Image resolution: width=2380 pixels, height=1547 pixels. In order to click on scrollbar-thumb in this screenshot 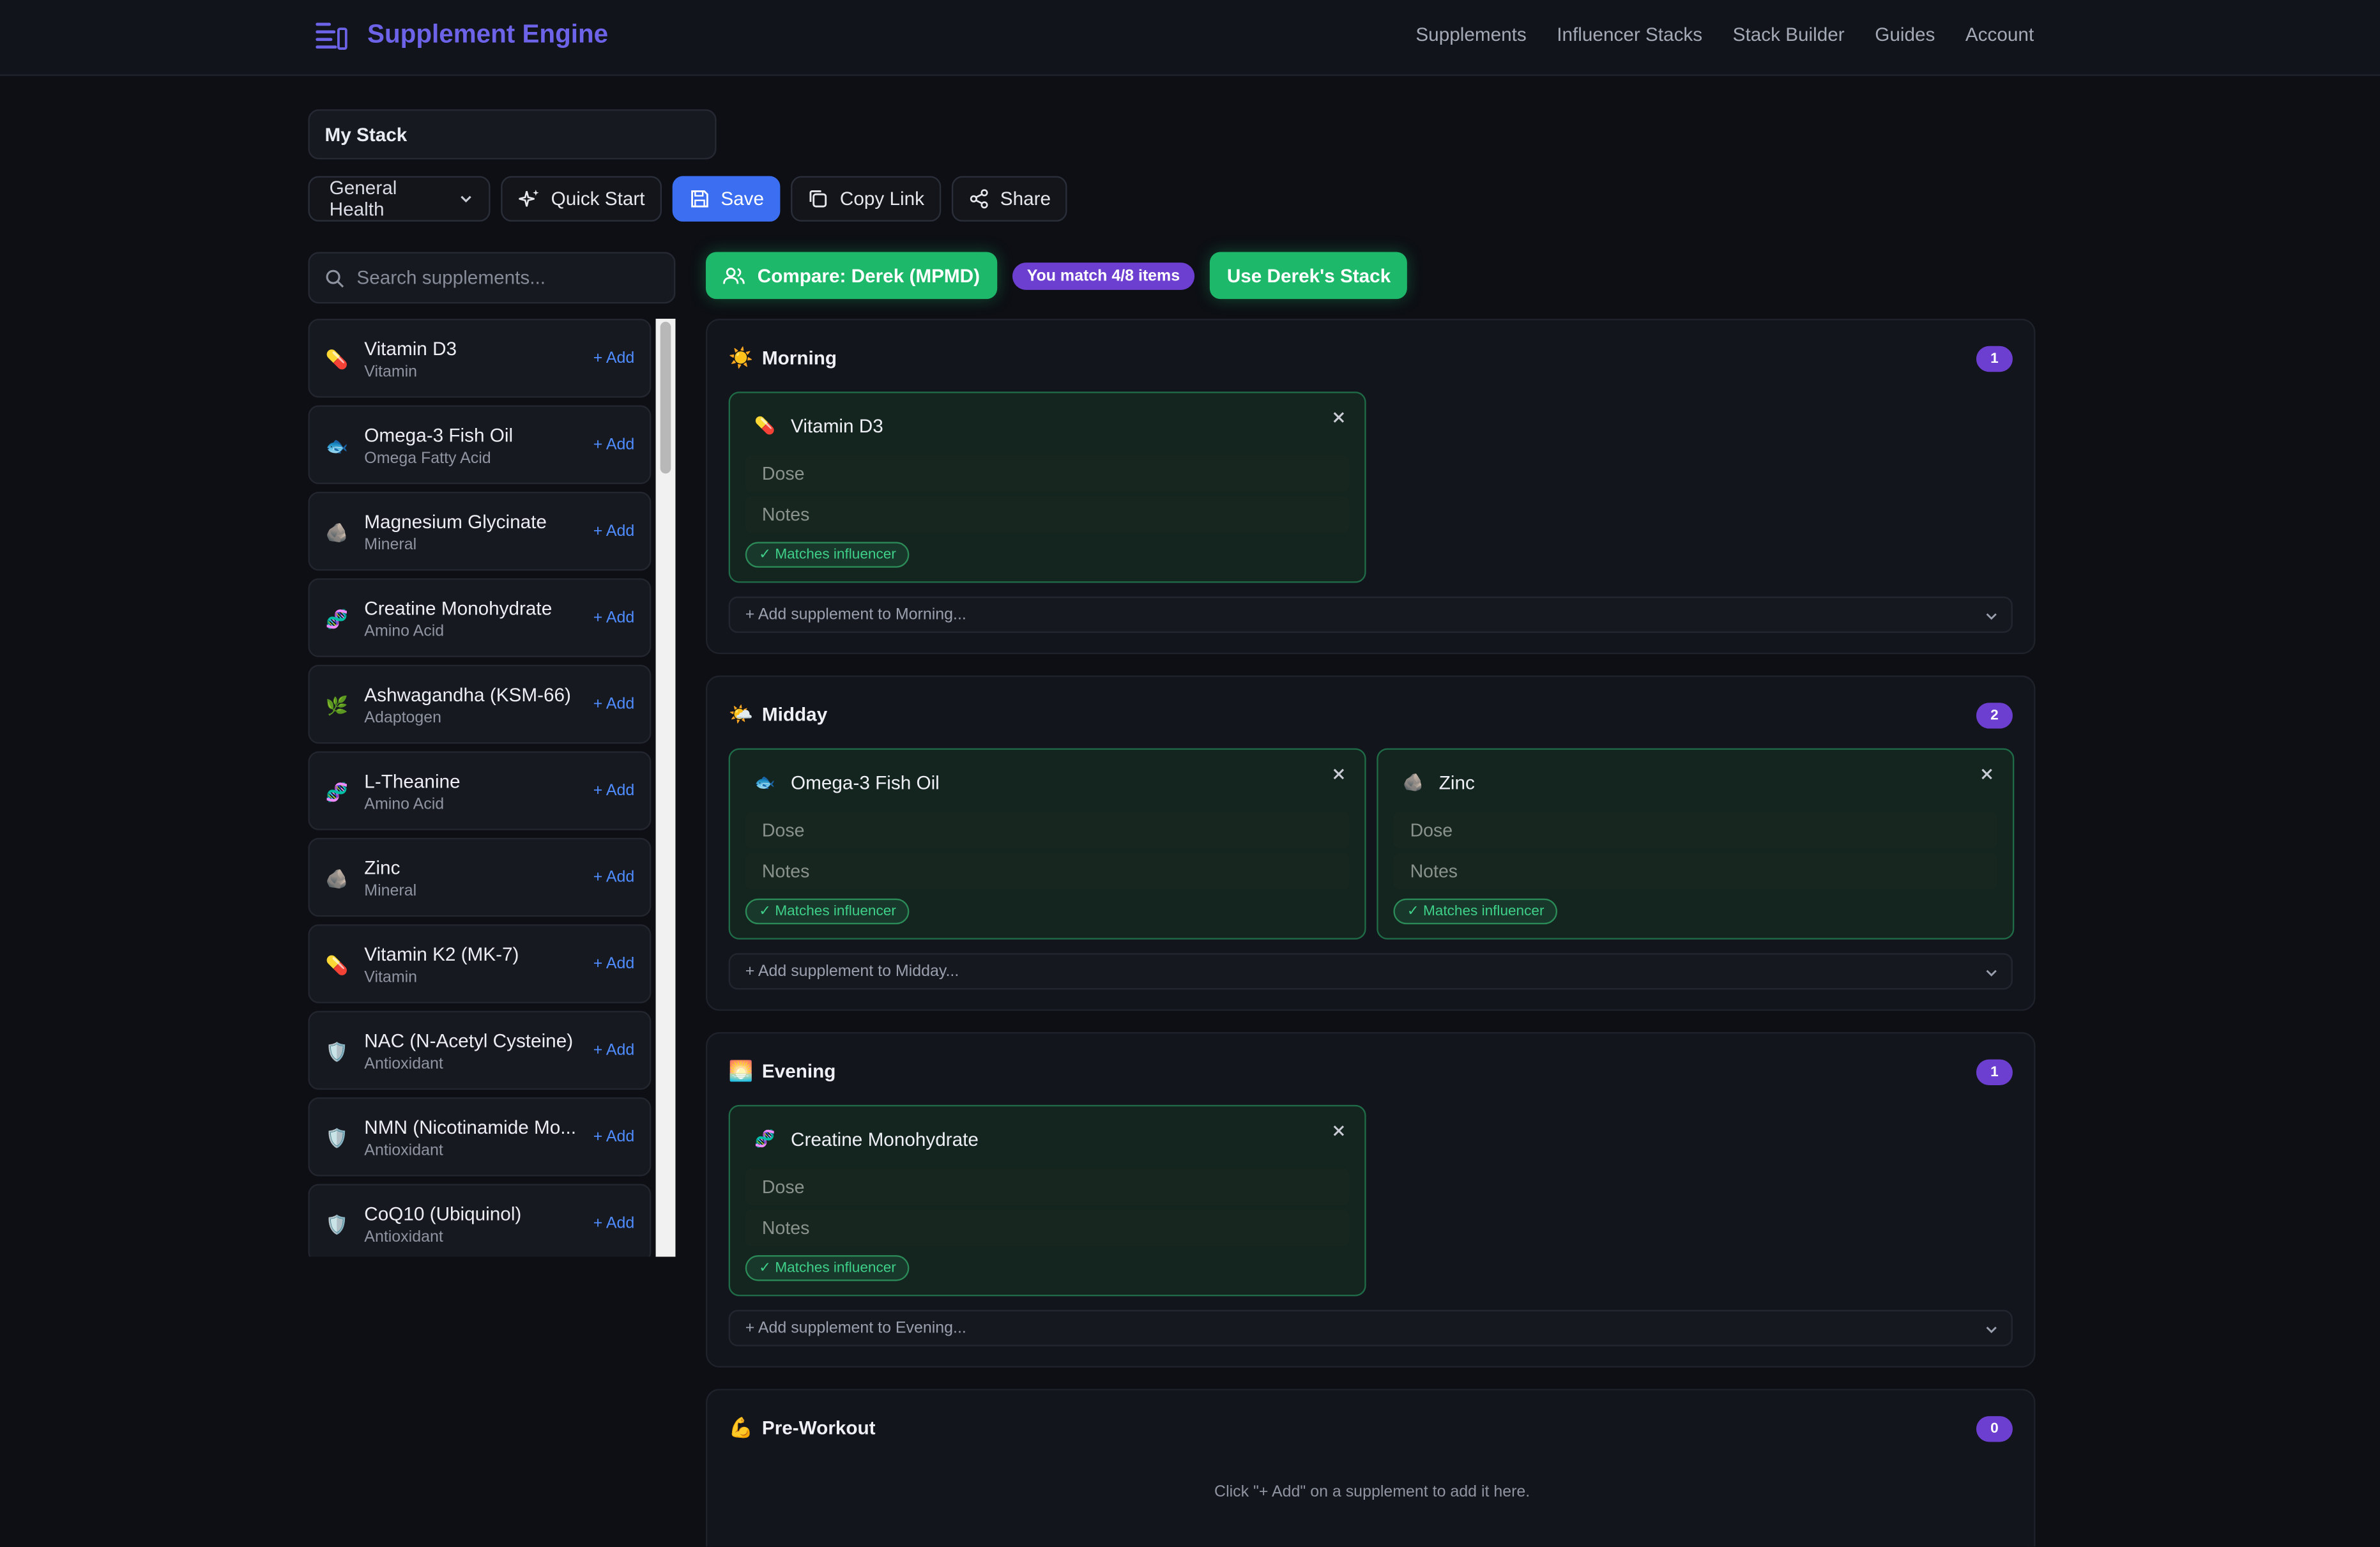, I will do `click(665, 397)`.